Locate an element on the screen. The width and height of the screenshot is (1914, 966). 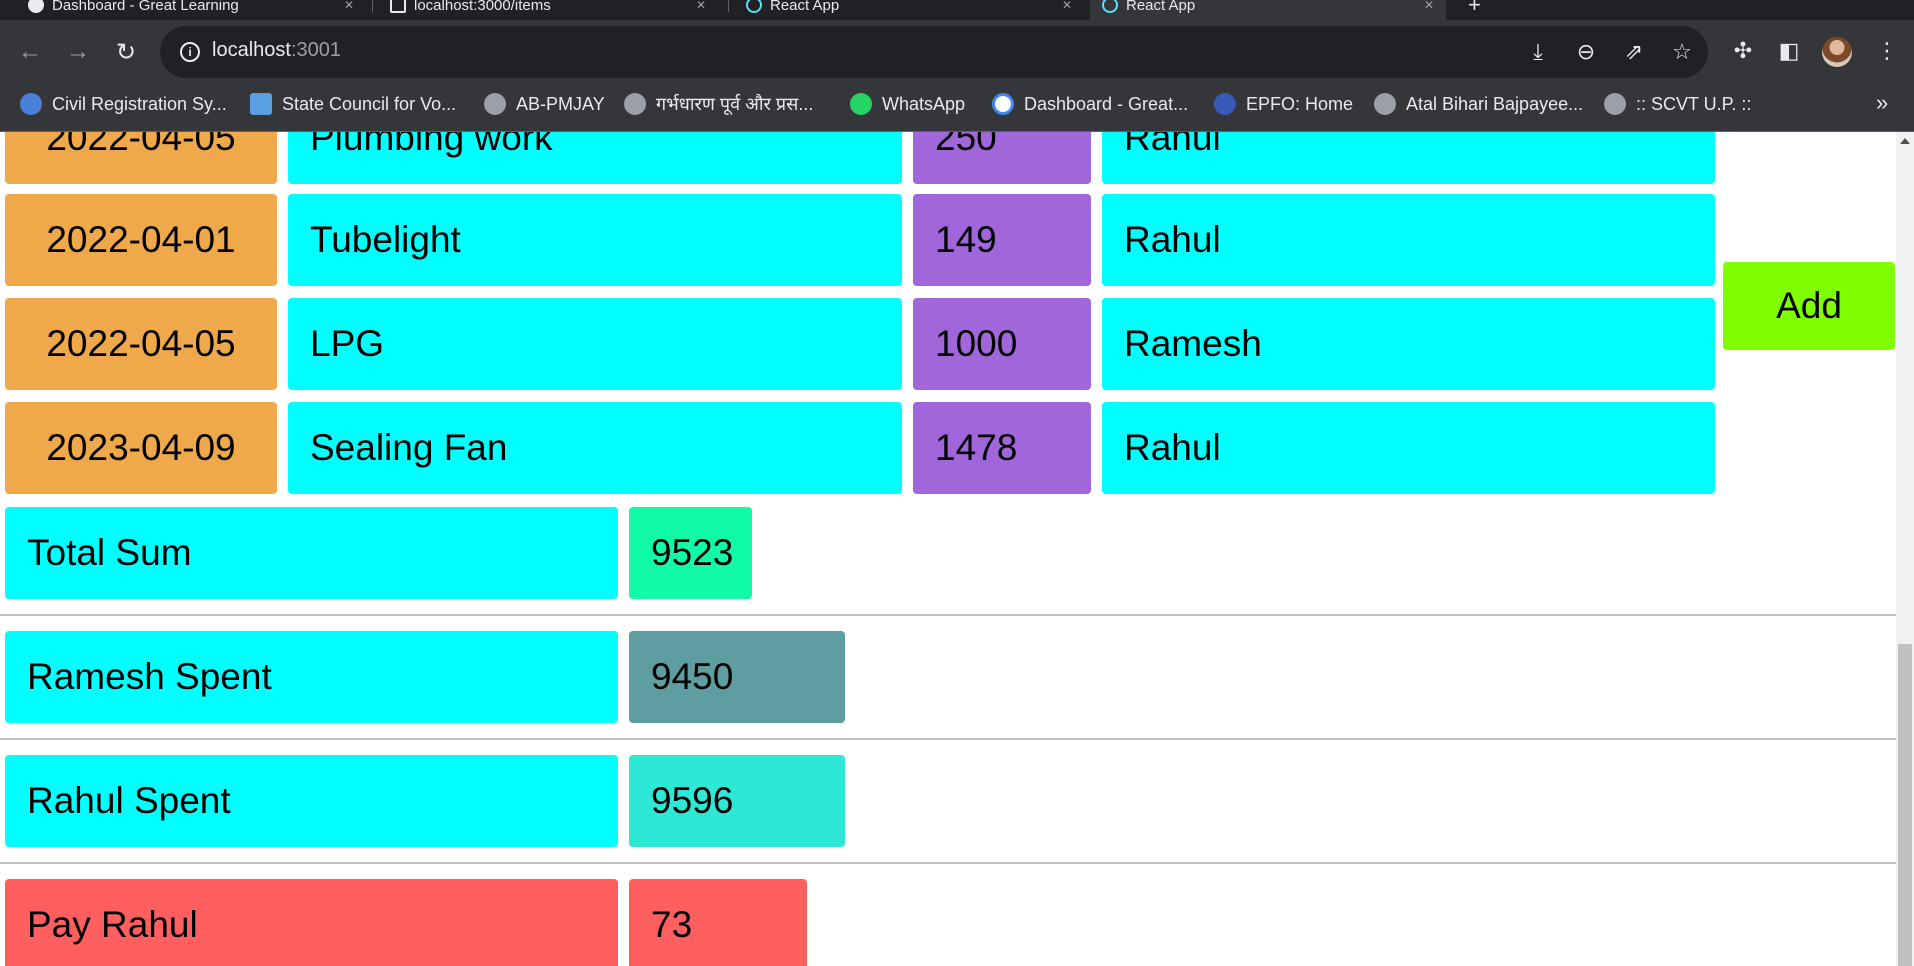
add-button: Add is located at coordinates (1809, 306).